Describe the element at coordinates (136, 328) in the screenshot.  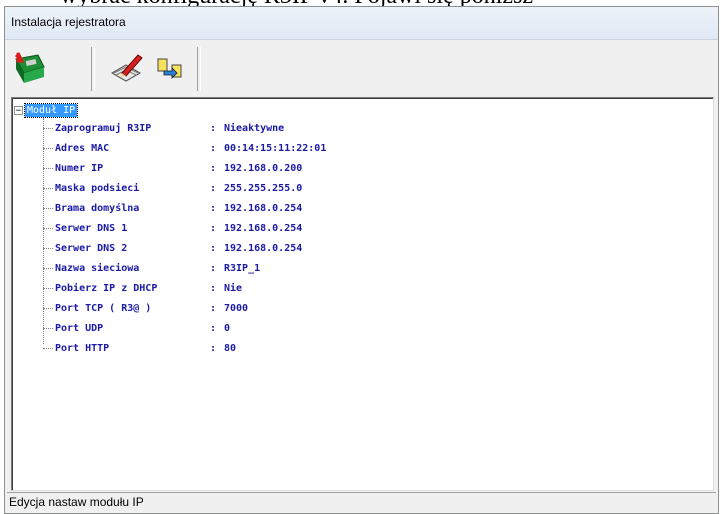
I see `tree-item: Port UDP:0` at that location.